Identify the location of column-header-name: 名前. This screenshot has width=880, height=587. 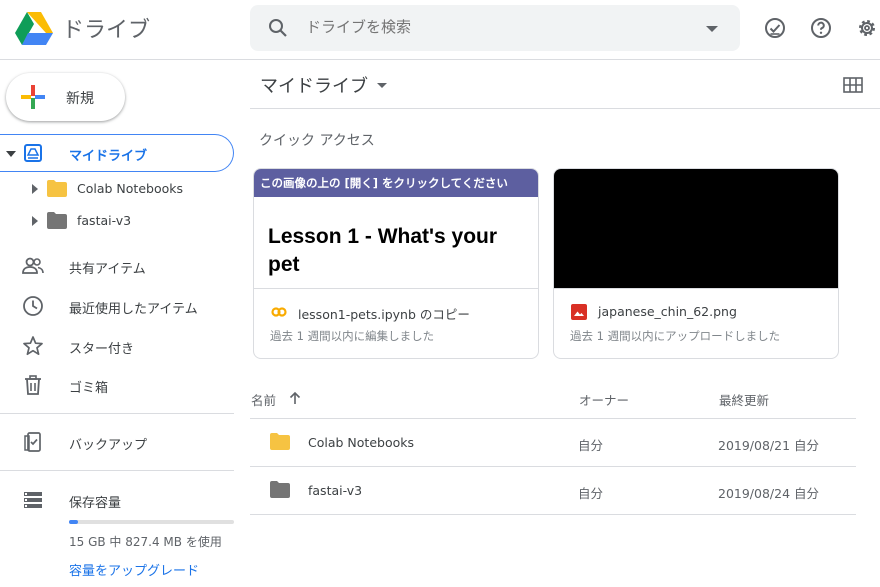
(263, 399).